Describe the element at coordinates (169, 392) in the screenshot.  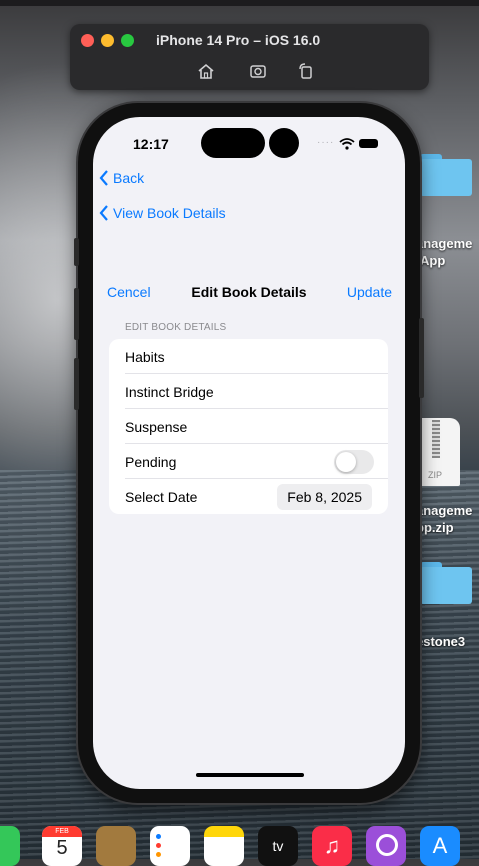
I see `author-field-value: Instinct Bridge` at that location.